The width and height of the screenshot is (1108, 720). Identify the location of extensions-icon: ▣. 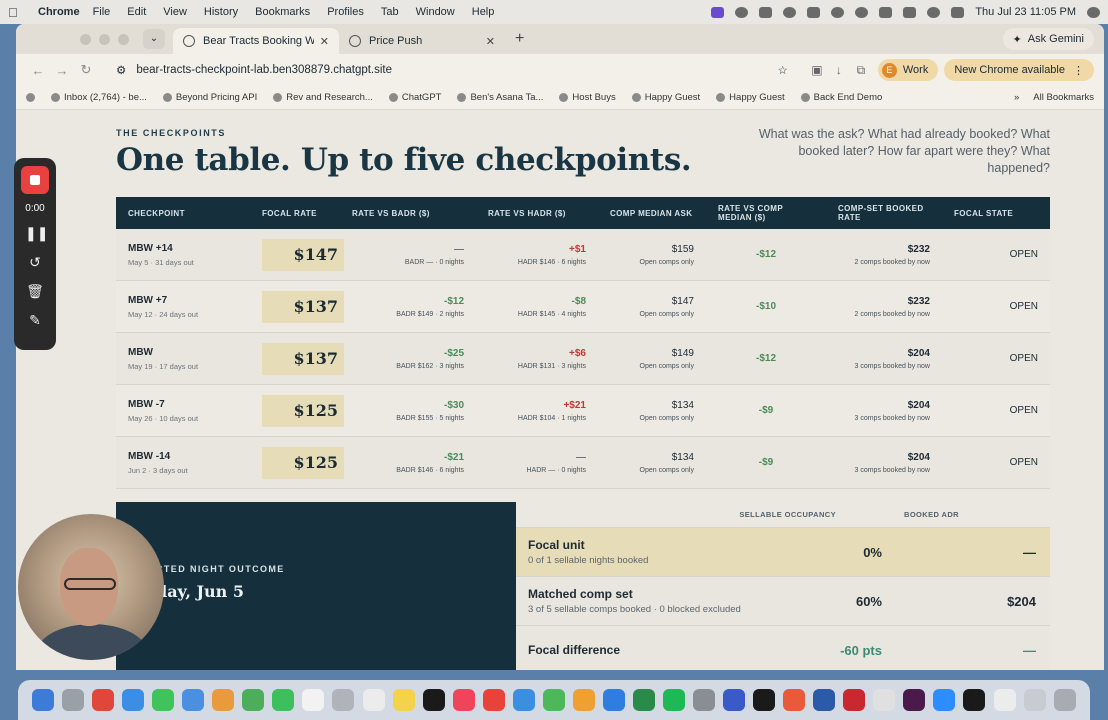
(817, 70).